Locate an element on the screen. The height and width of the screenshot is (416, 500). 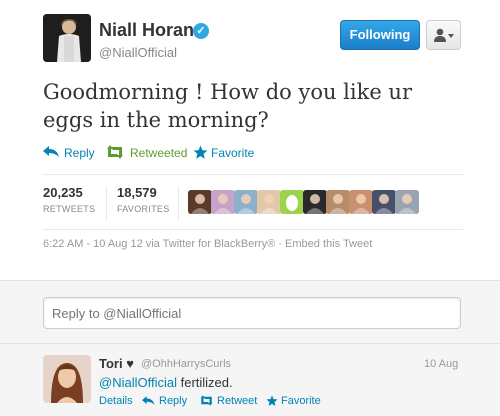
reply-input is located at coordinates (252, 313).